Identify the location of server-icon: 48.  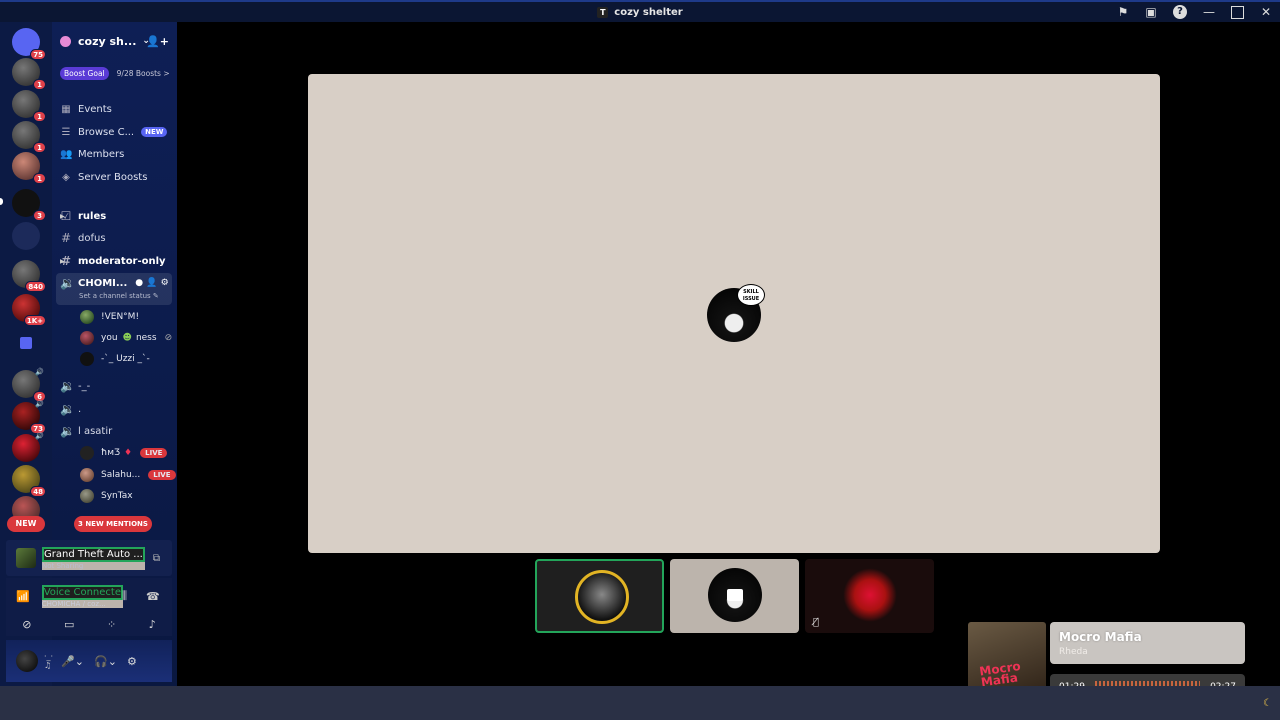
(29, 481).